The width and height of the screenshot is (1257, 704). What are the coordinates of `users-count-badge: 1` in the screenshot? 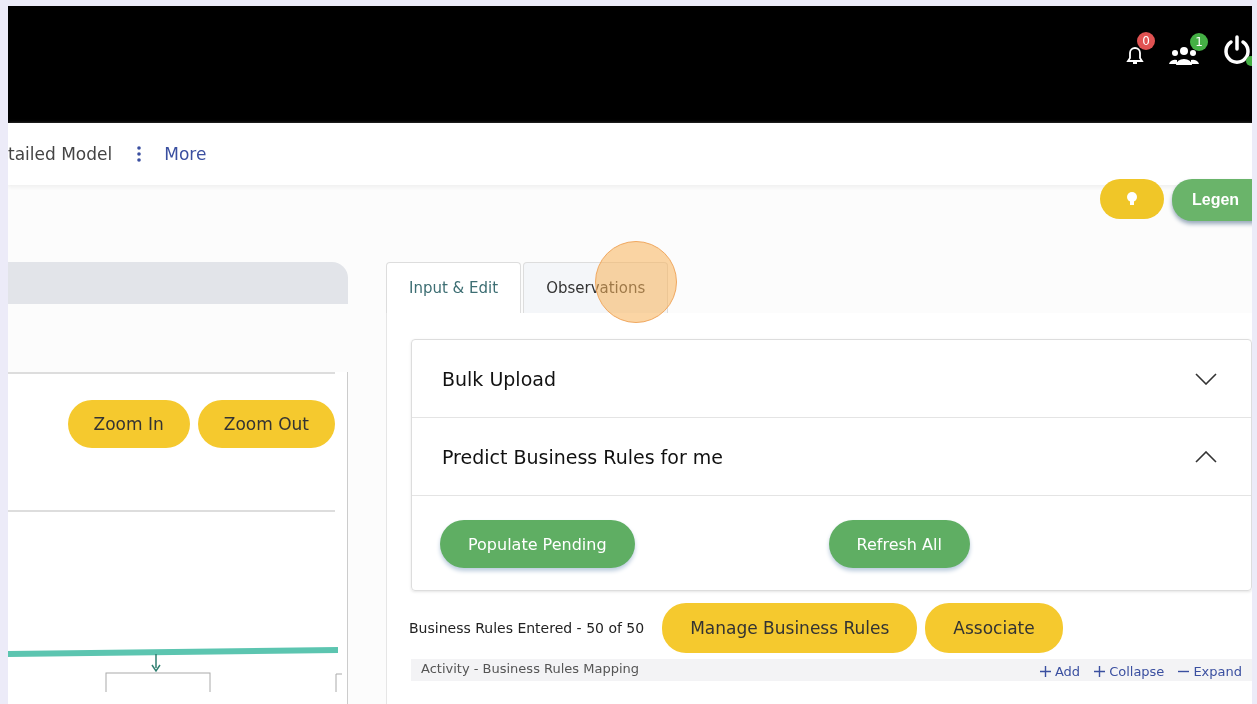 It's located at (1199, 42).